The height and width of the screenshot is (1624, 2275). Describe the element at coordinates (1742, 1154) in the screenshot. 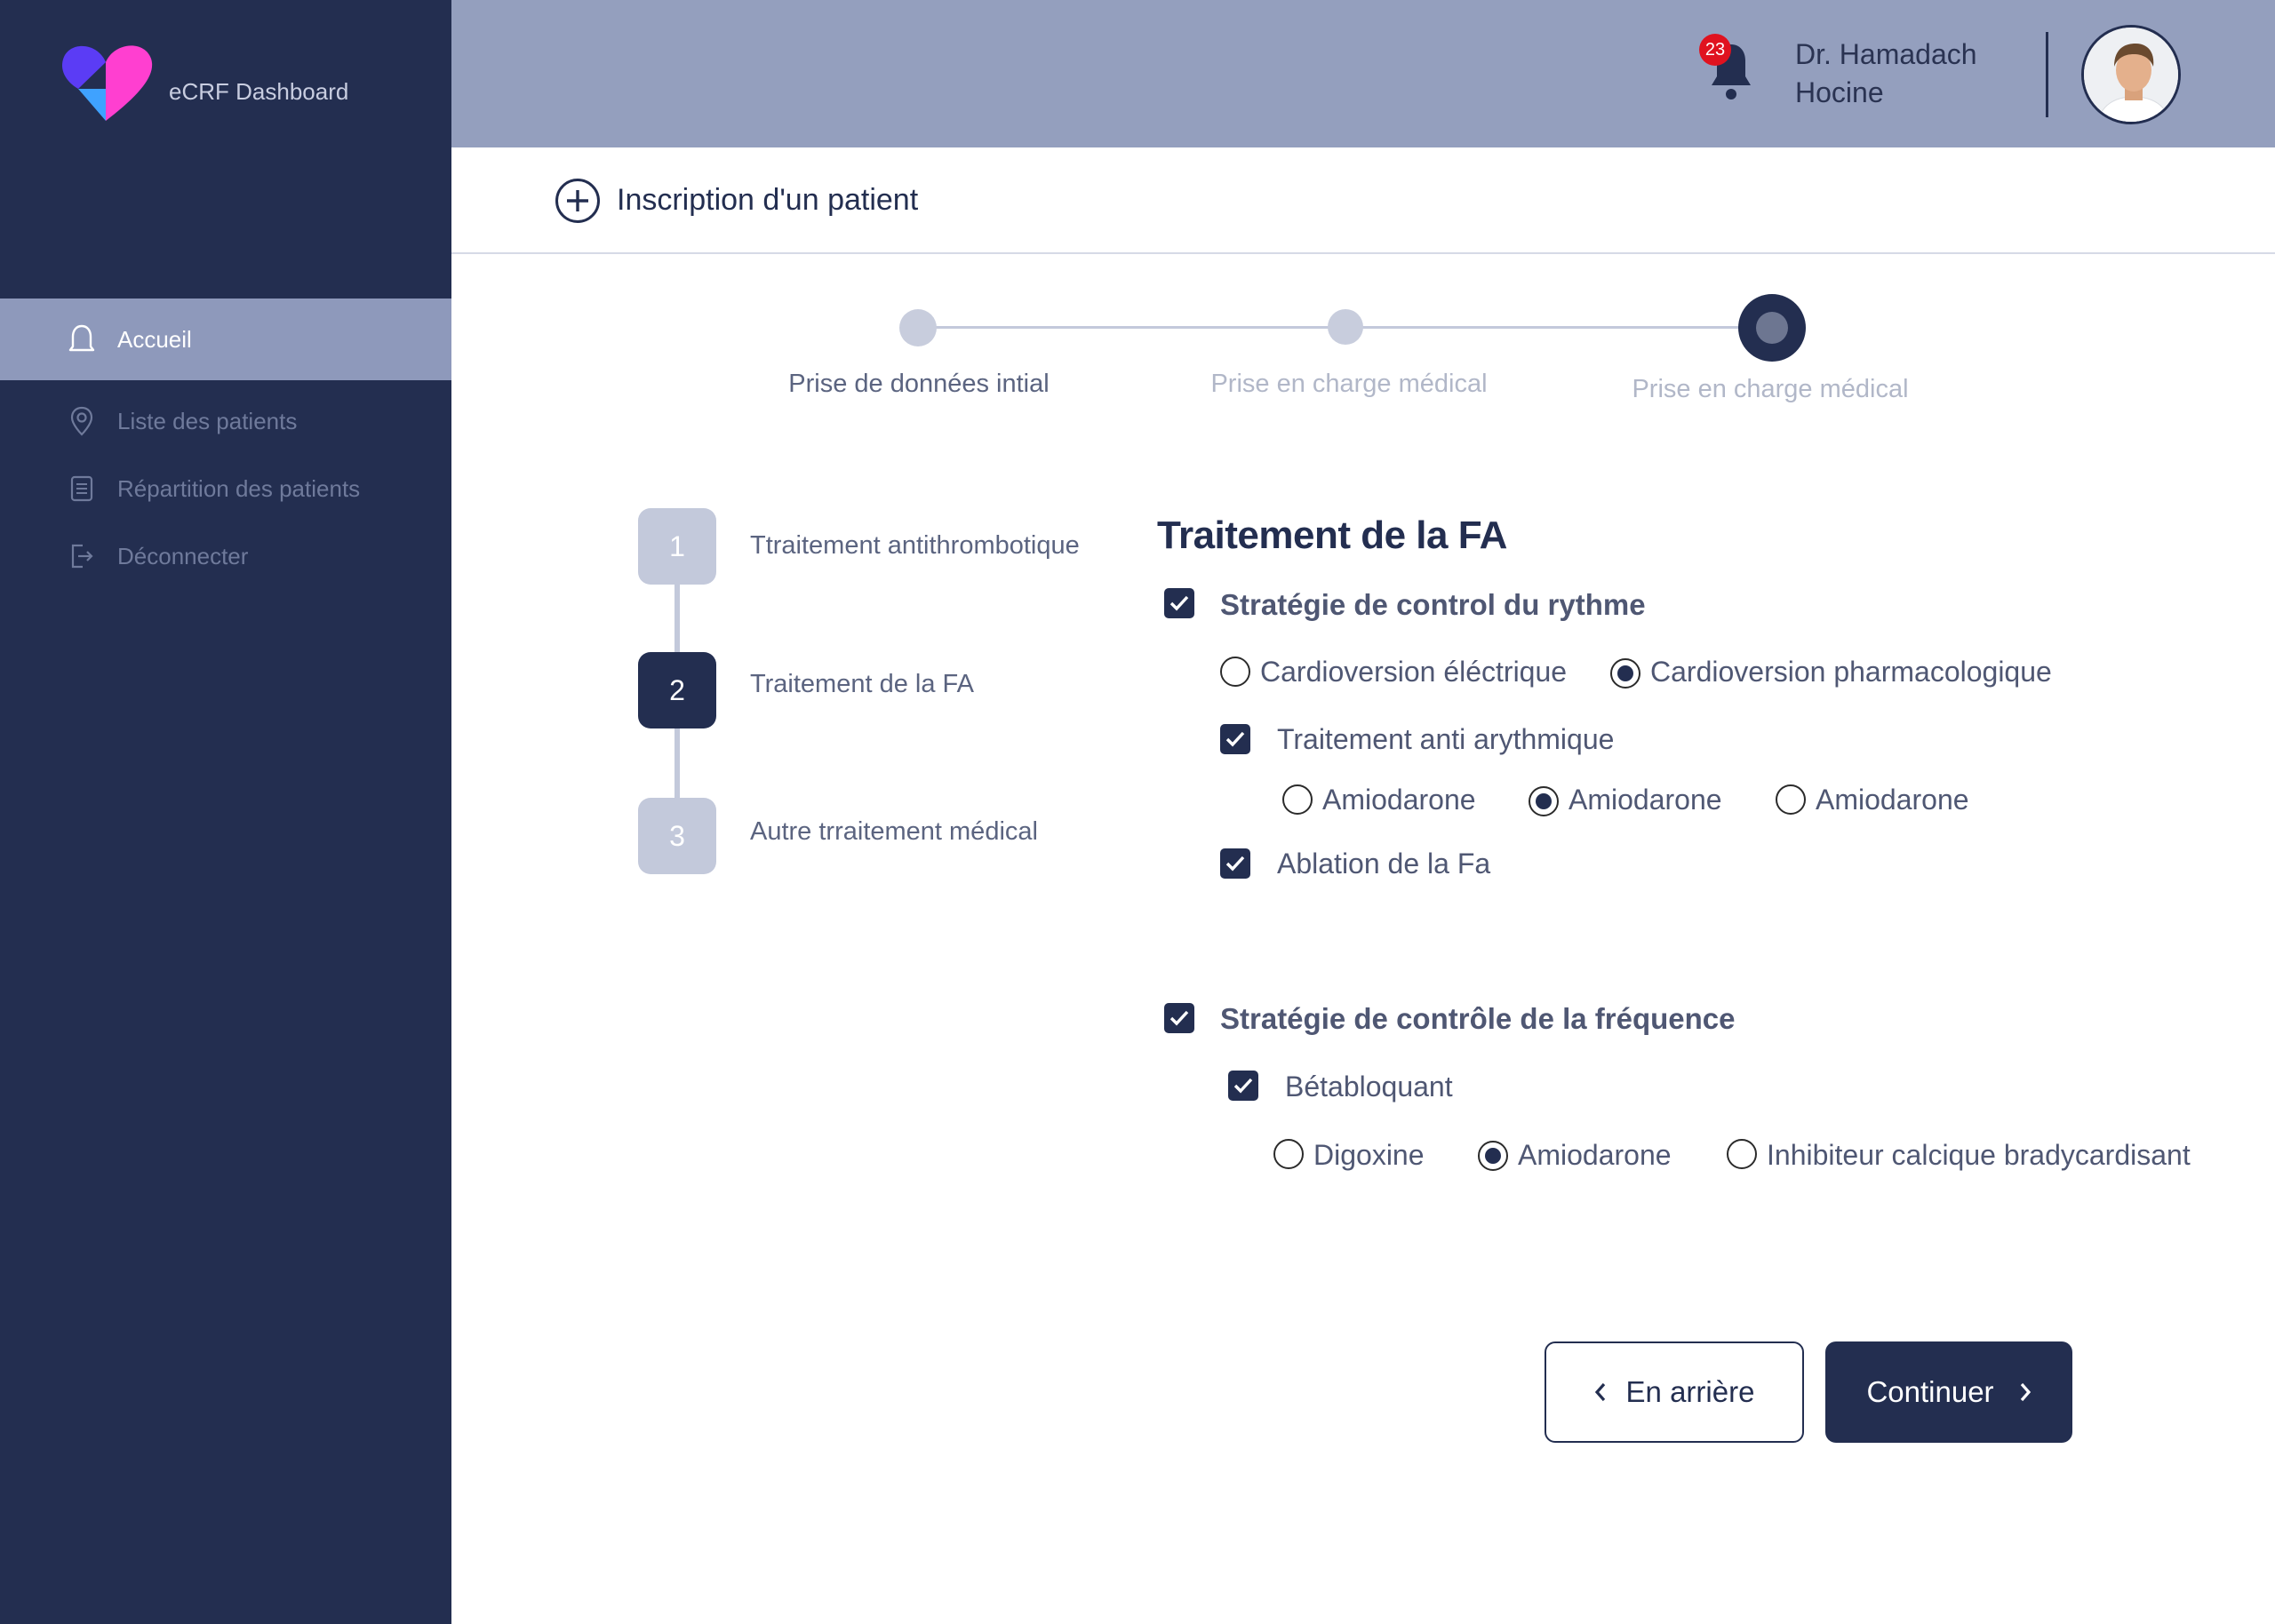

I see `calcium-inhibitor-radio` at that location.